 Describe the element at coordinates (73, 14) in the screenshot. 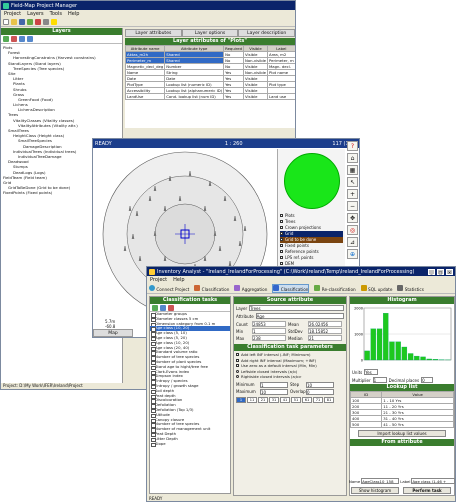

I see `menu-help: Help` at that location.